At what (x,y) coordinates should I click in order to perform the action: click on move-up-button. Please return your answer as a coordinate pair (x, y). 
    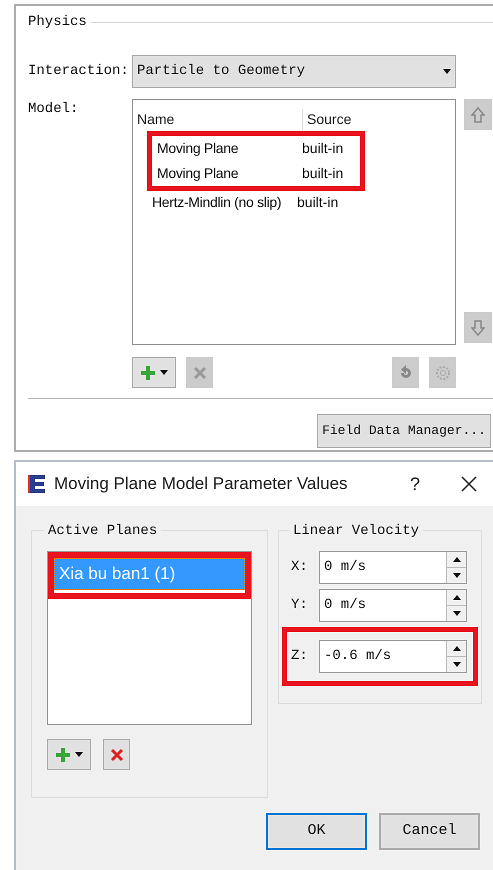
    Looking at the image, I should click on (478, 114).